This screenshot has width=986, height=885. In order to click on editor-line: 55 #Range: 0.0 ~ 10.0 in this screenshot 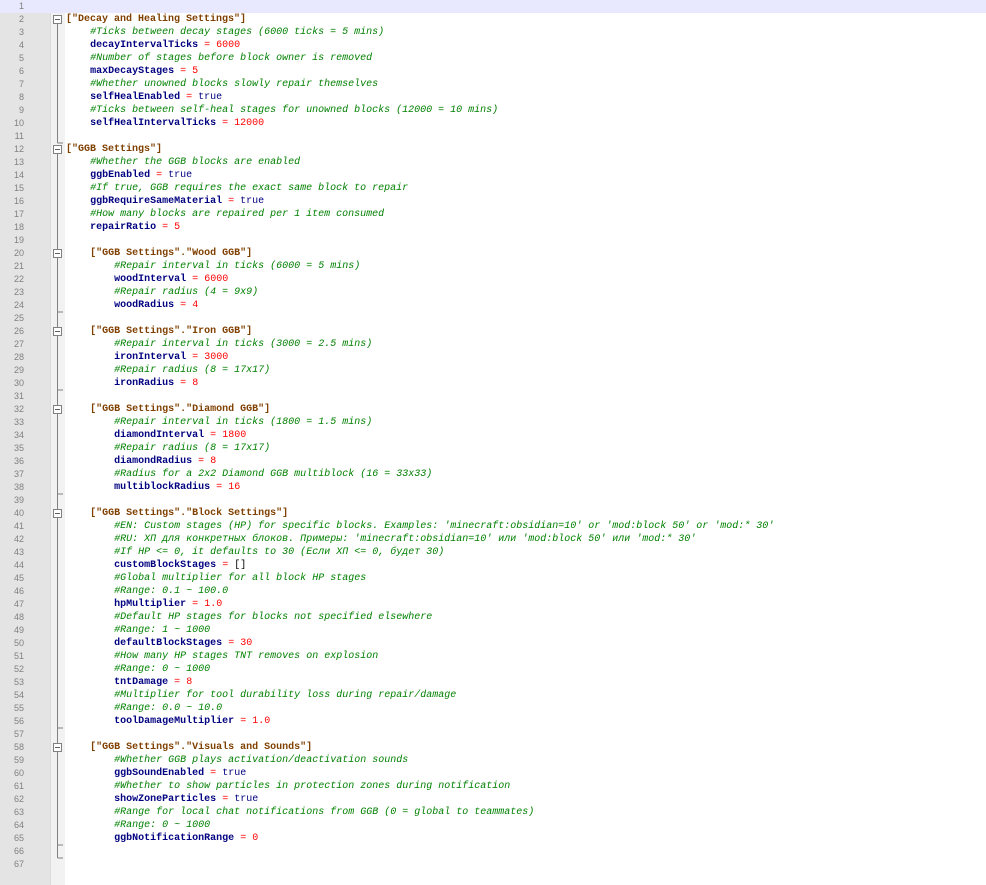, I will do `click(493, 708)`.